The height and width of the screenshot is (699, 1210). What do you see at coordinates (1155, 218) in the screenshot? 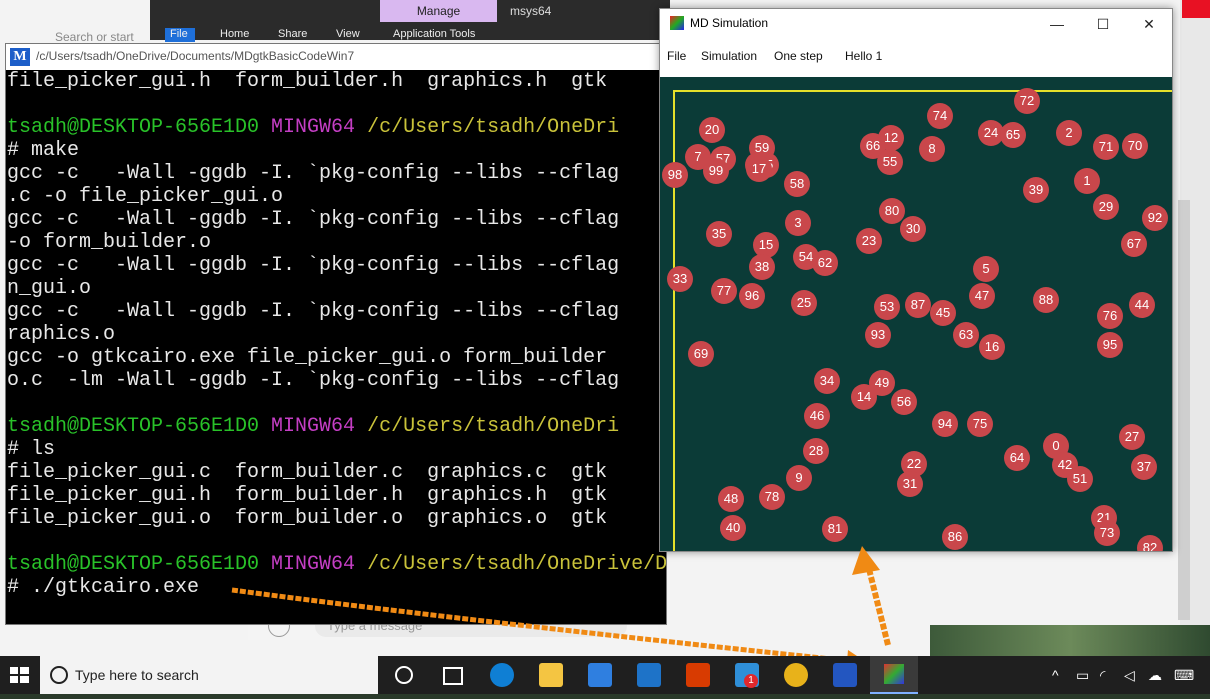
I see `particle: 92` at bounding box center [1155, 218].